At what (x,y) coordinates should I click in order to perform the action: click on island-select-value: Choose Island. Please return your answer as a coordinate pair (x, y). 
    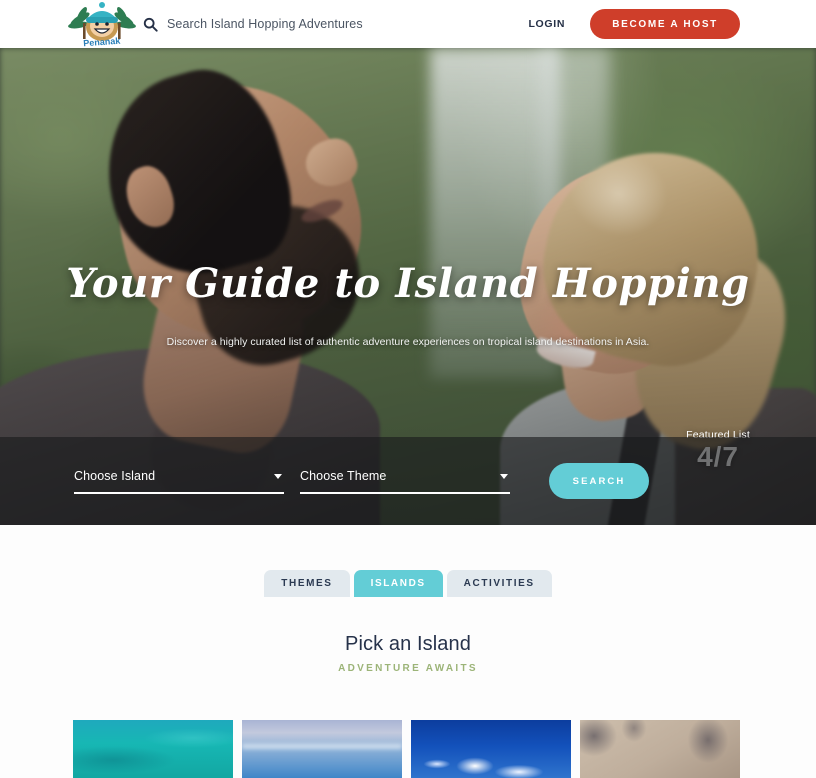
    Looking at the image, I should click on (115, 475).